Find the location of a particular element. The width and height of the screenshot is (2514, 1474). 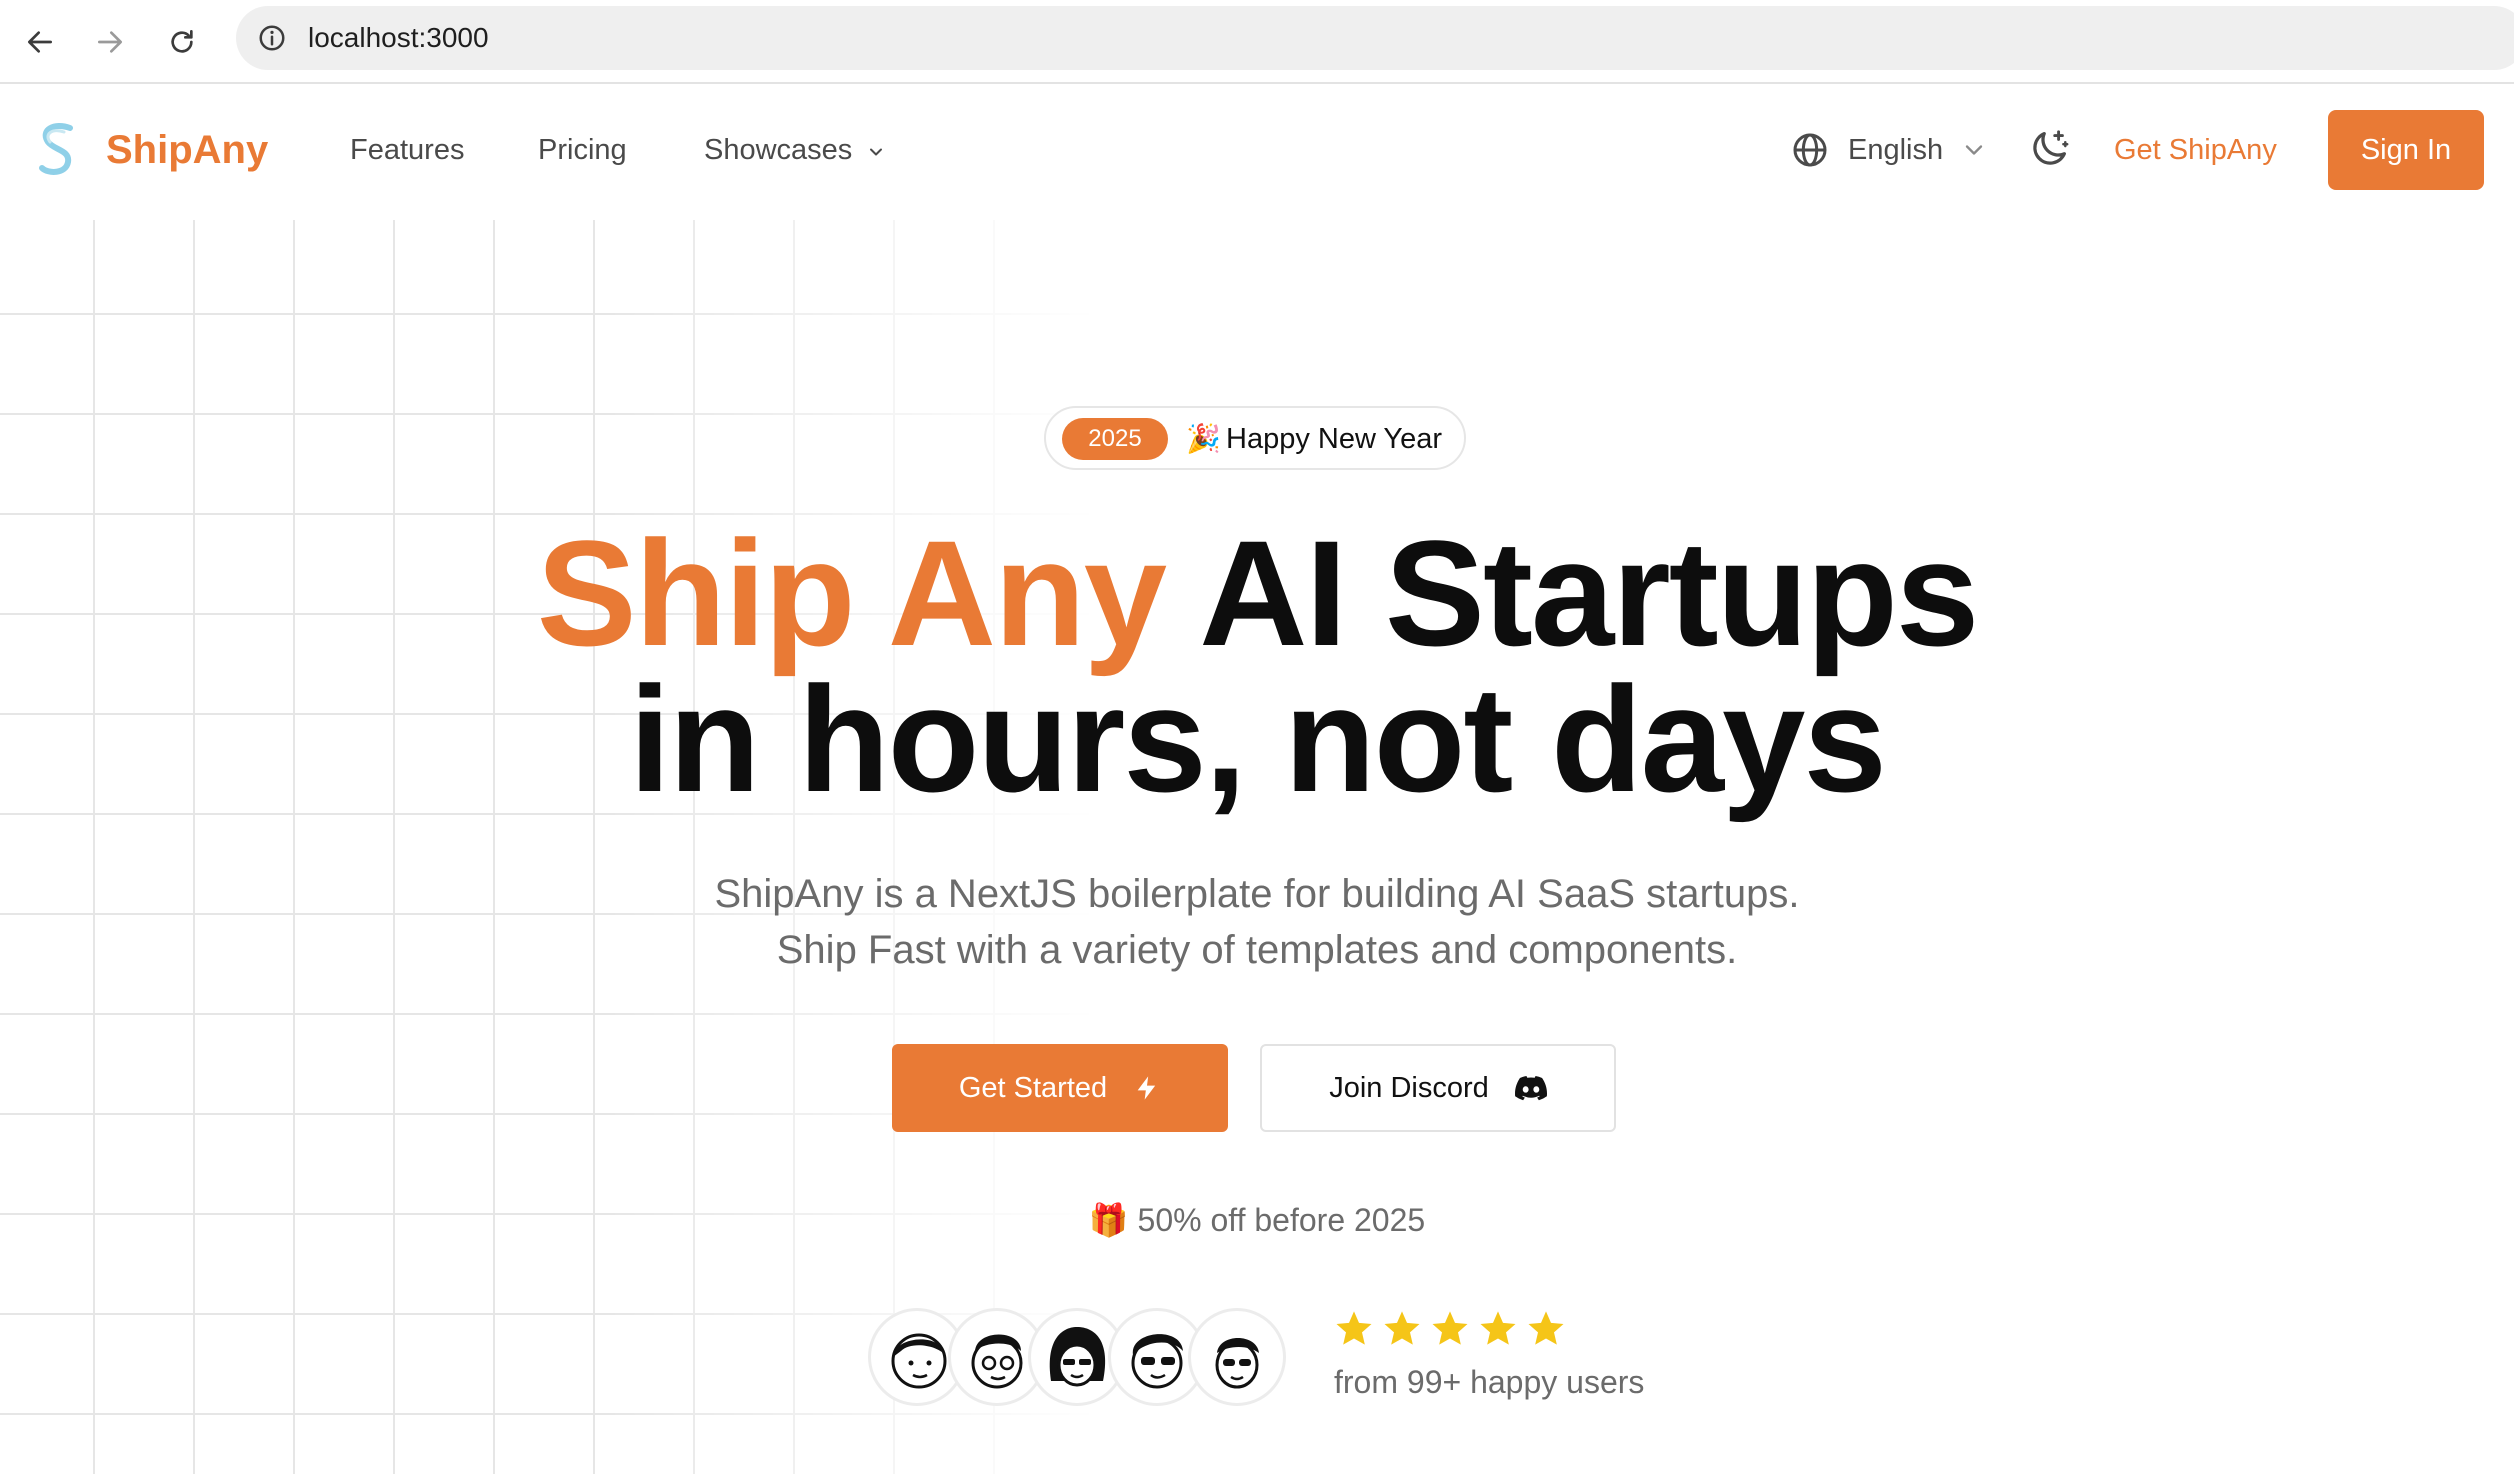

arrow-left-icon is located at coordinates (40, 42).